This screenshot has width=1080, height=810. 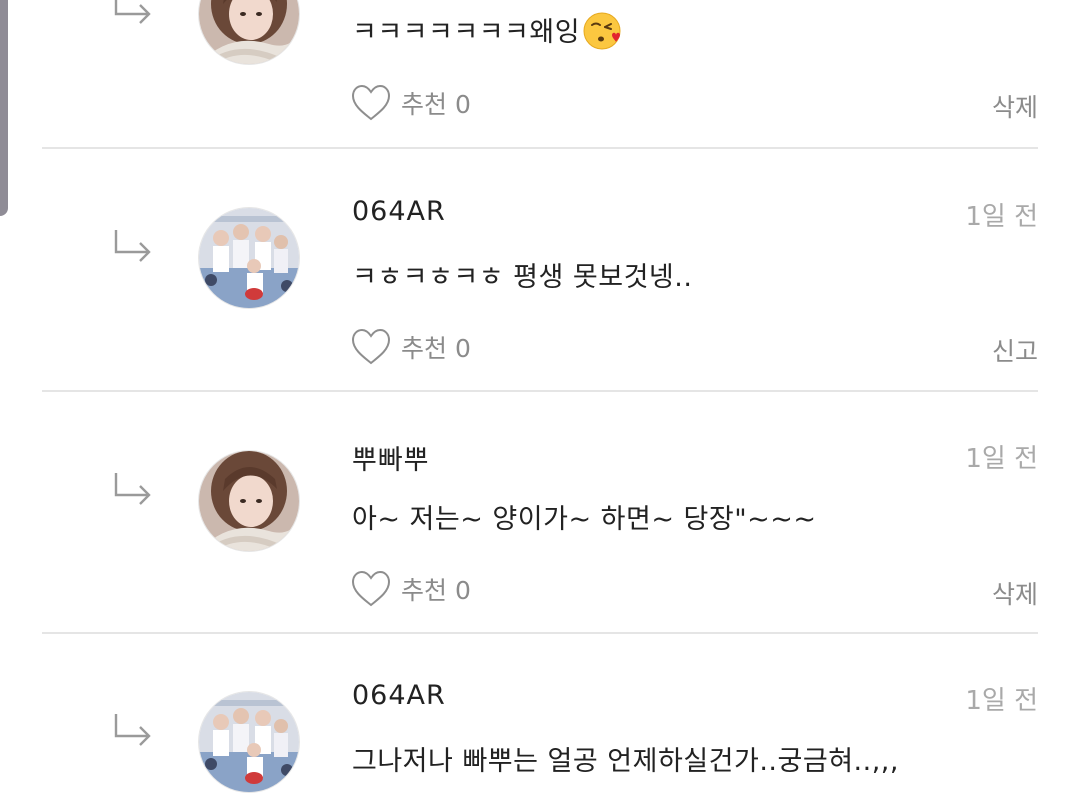 I want to click on comment-text: ㅋㅎㅋㅎㅋㅎ 평생 못보것넹.., so click(x=522, y=277).